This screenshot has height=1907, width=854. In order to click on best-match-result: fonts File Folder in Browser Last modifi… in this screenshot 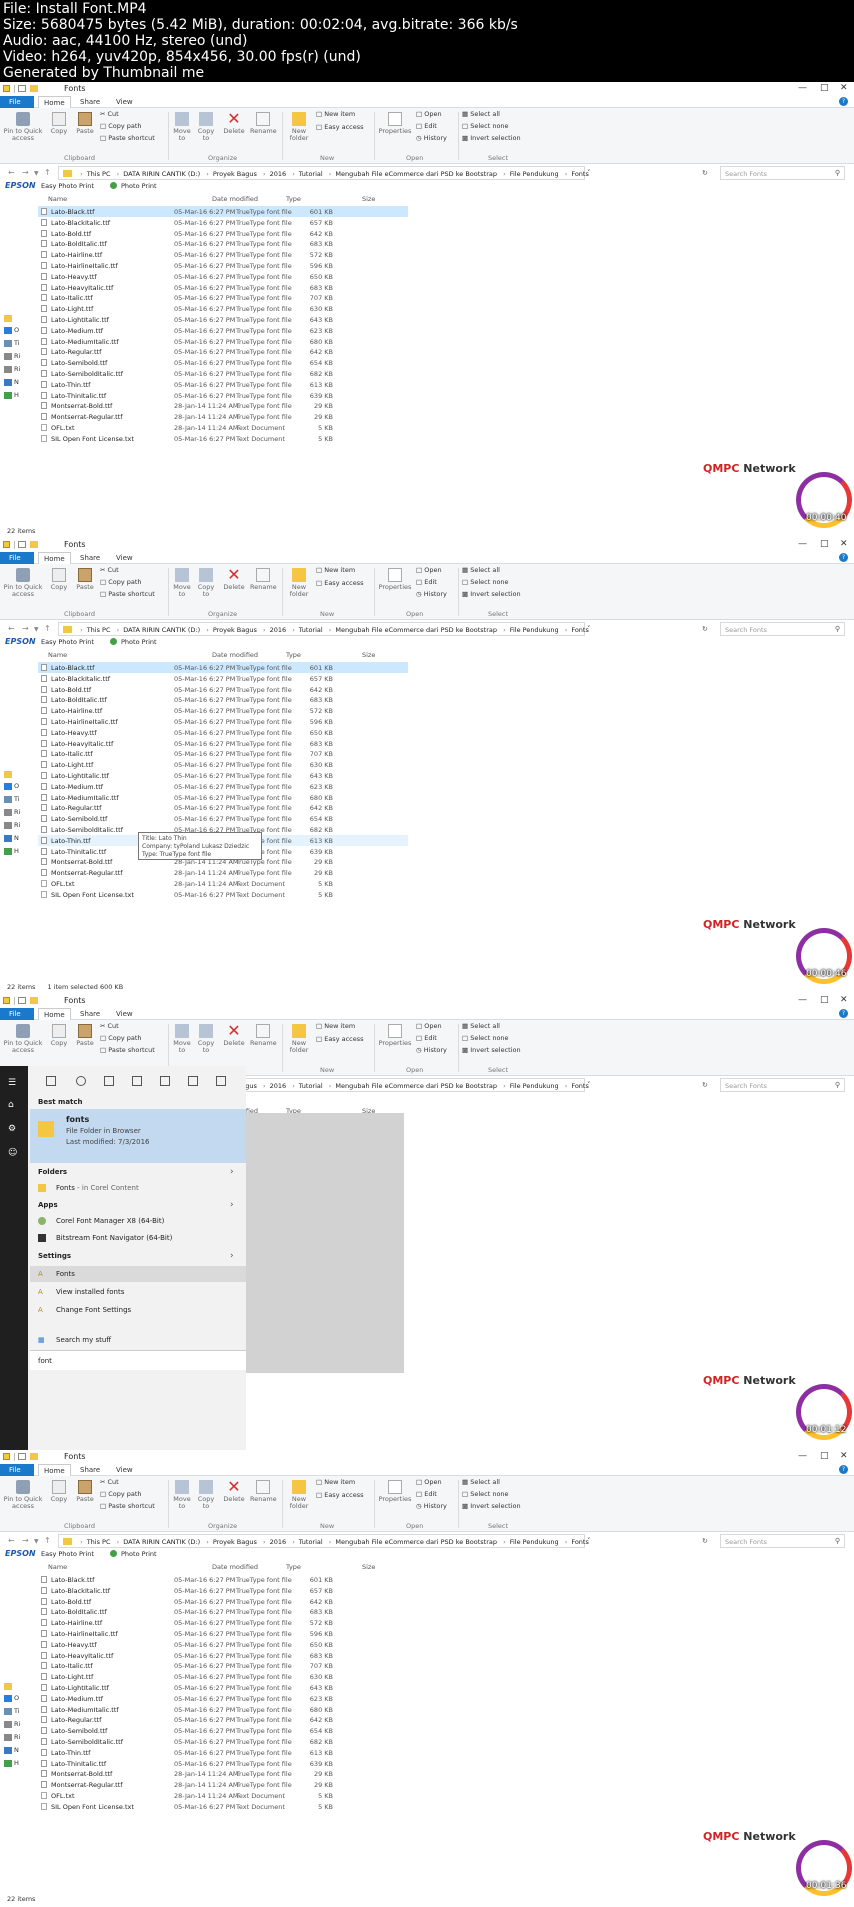, I will do `click(138, 1136)`.